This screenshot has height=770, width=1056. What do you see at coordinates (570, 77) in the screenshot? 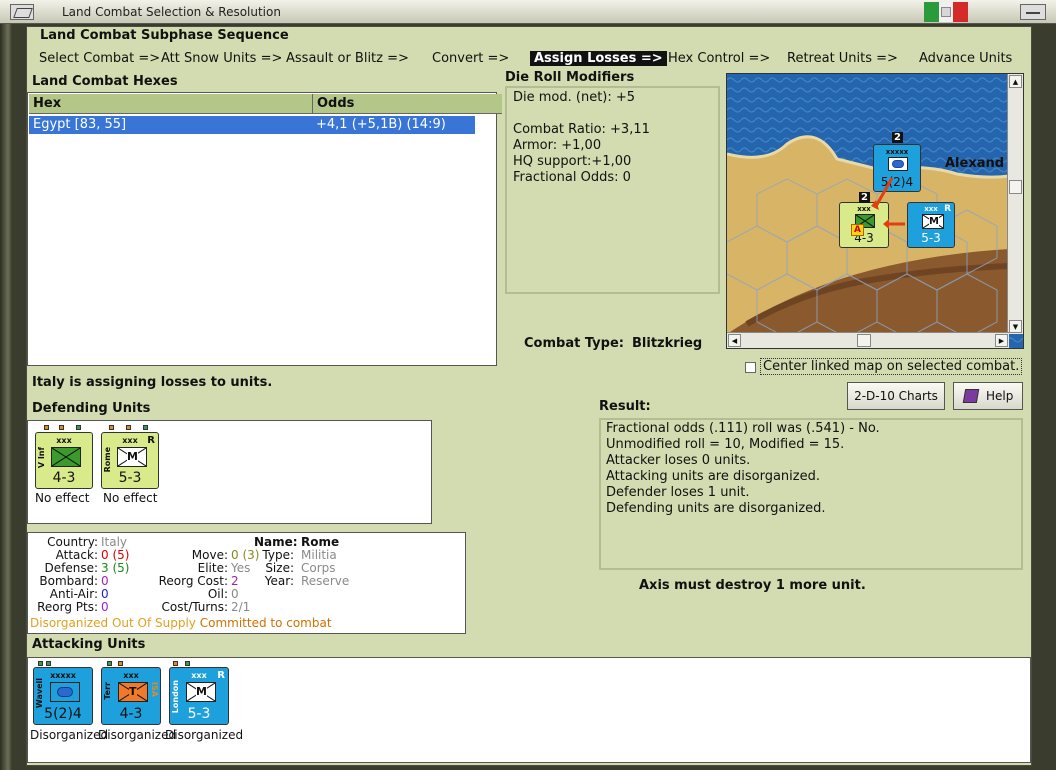
I see `modifiers-header: Die Roll Modifiers` at bounding box center [570, 77].